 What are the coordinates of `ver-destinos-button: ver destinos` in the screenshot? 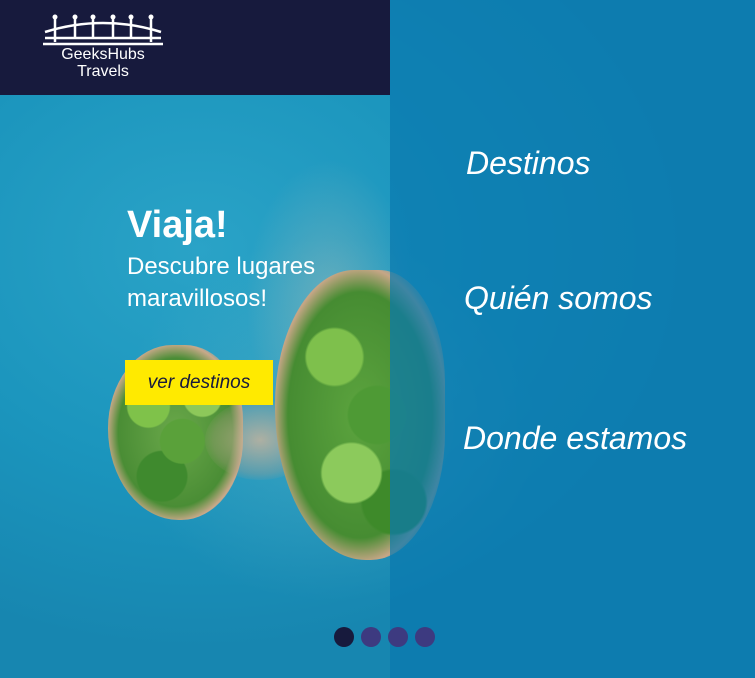 It's located at (199, 382).